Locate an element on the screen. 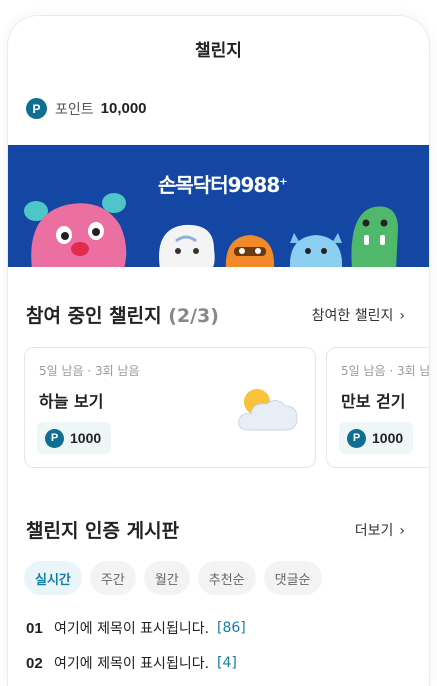  board-filter-tabs: 실시간 주간 월간 추천순 댓글순 is located at coordinates (173, 578).